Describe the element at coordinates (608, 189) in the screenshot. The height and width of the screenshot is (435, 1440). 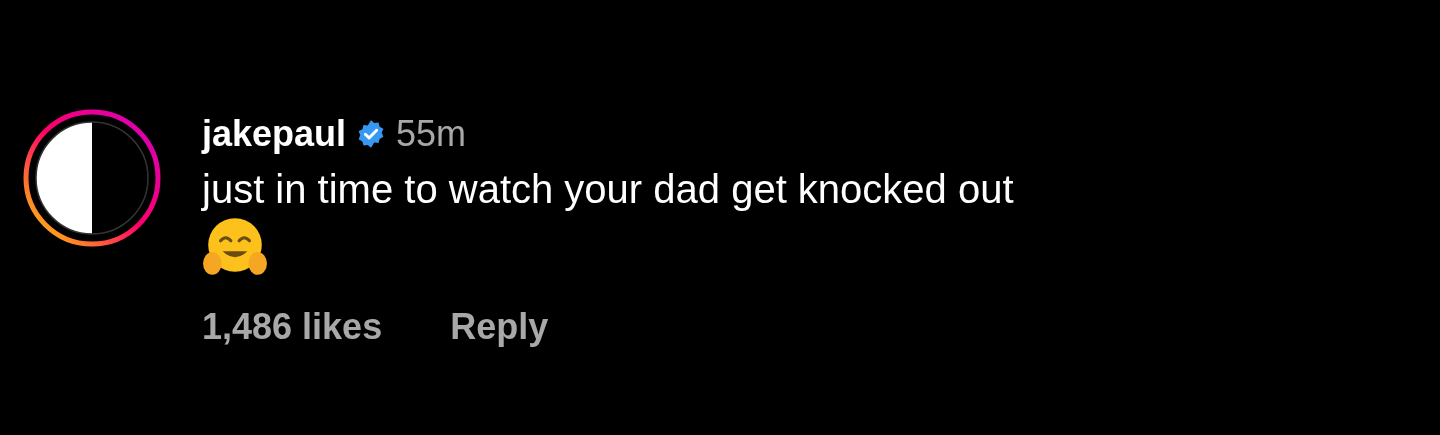
I see `comment-text: just in time to watch your dad get knocked out` at that location.